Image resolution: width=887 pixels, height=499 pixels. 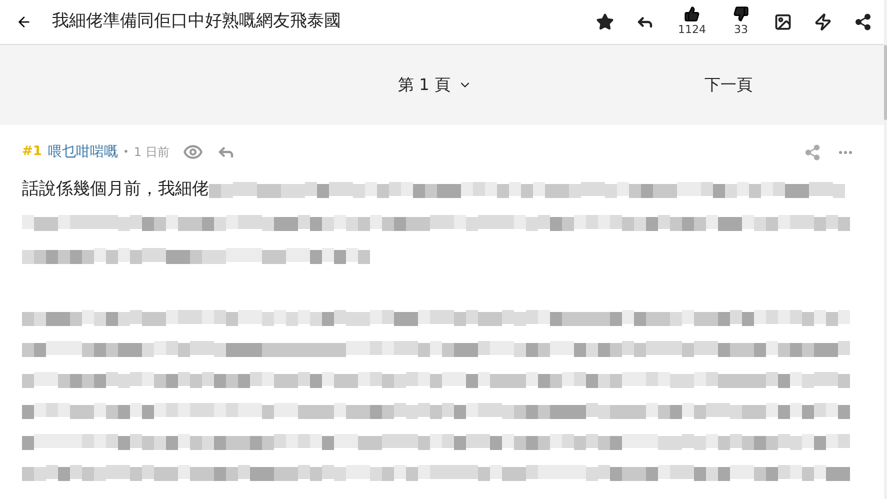 I want to click on more-button, so click(x=845, y=152).